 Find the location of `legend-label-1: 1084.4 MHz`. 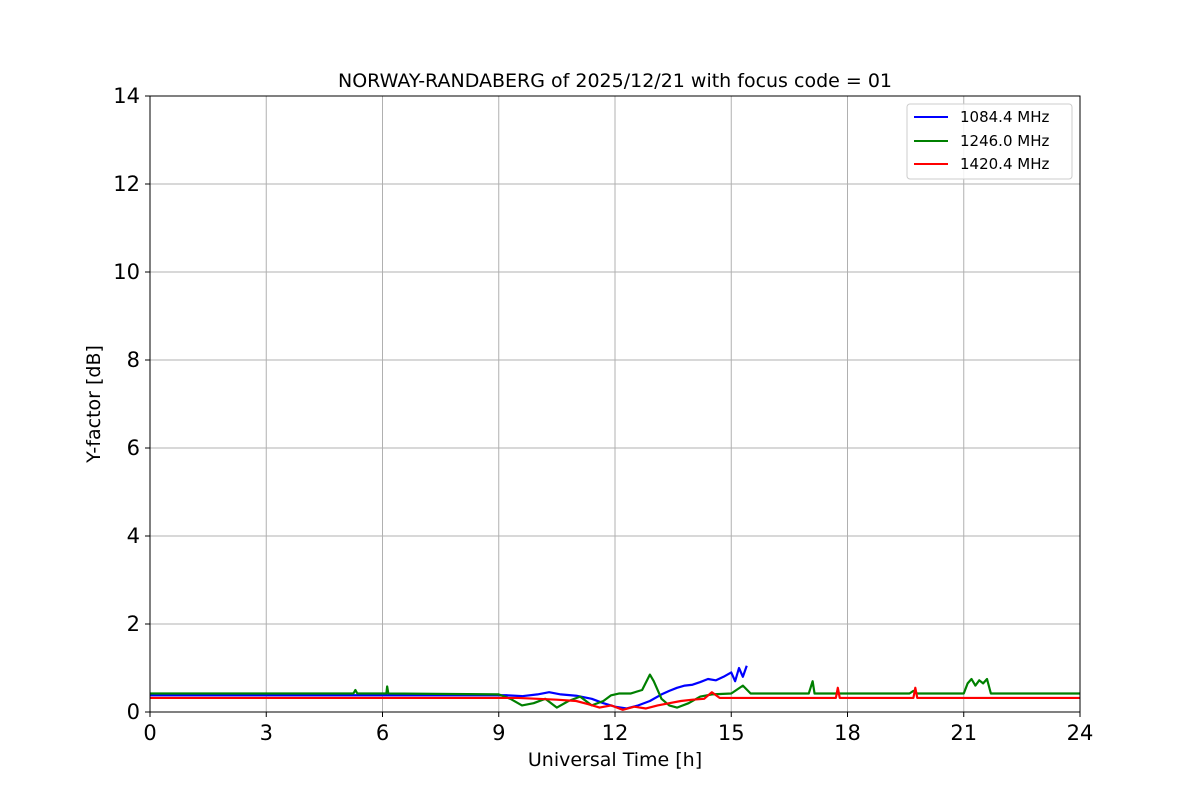

legend-label-1: 1084.4 MHz is located at coordinates (1004, 117).